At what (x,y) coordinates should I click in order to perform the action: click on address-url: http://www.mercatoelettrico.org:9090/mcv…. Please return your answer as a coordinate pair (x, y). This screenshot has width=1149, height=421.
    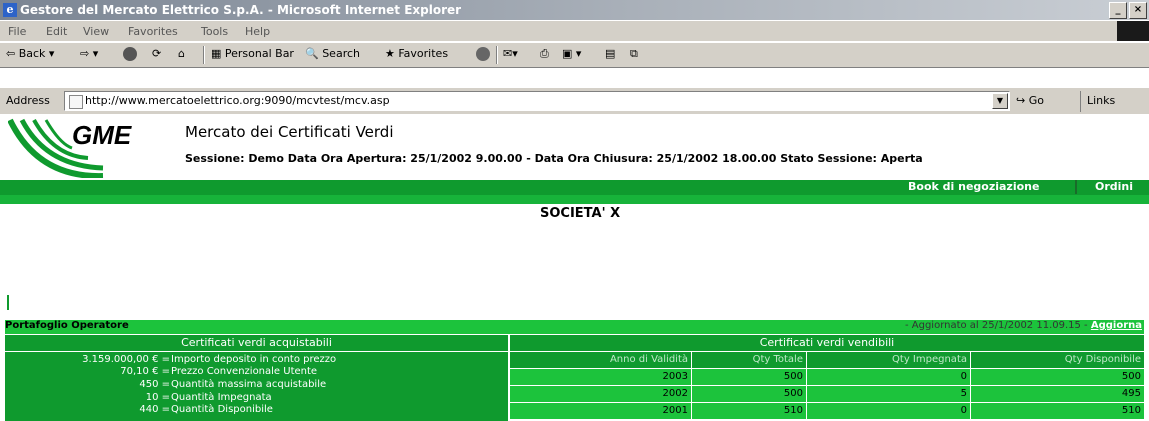
    Looking at the image, I should click on (237, 100).